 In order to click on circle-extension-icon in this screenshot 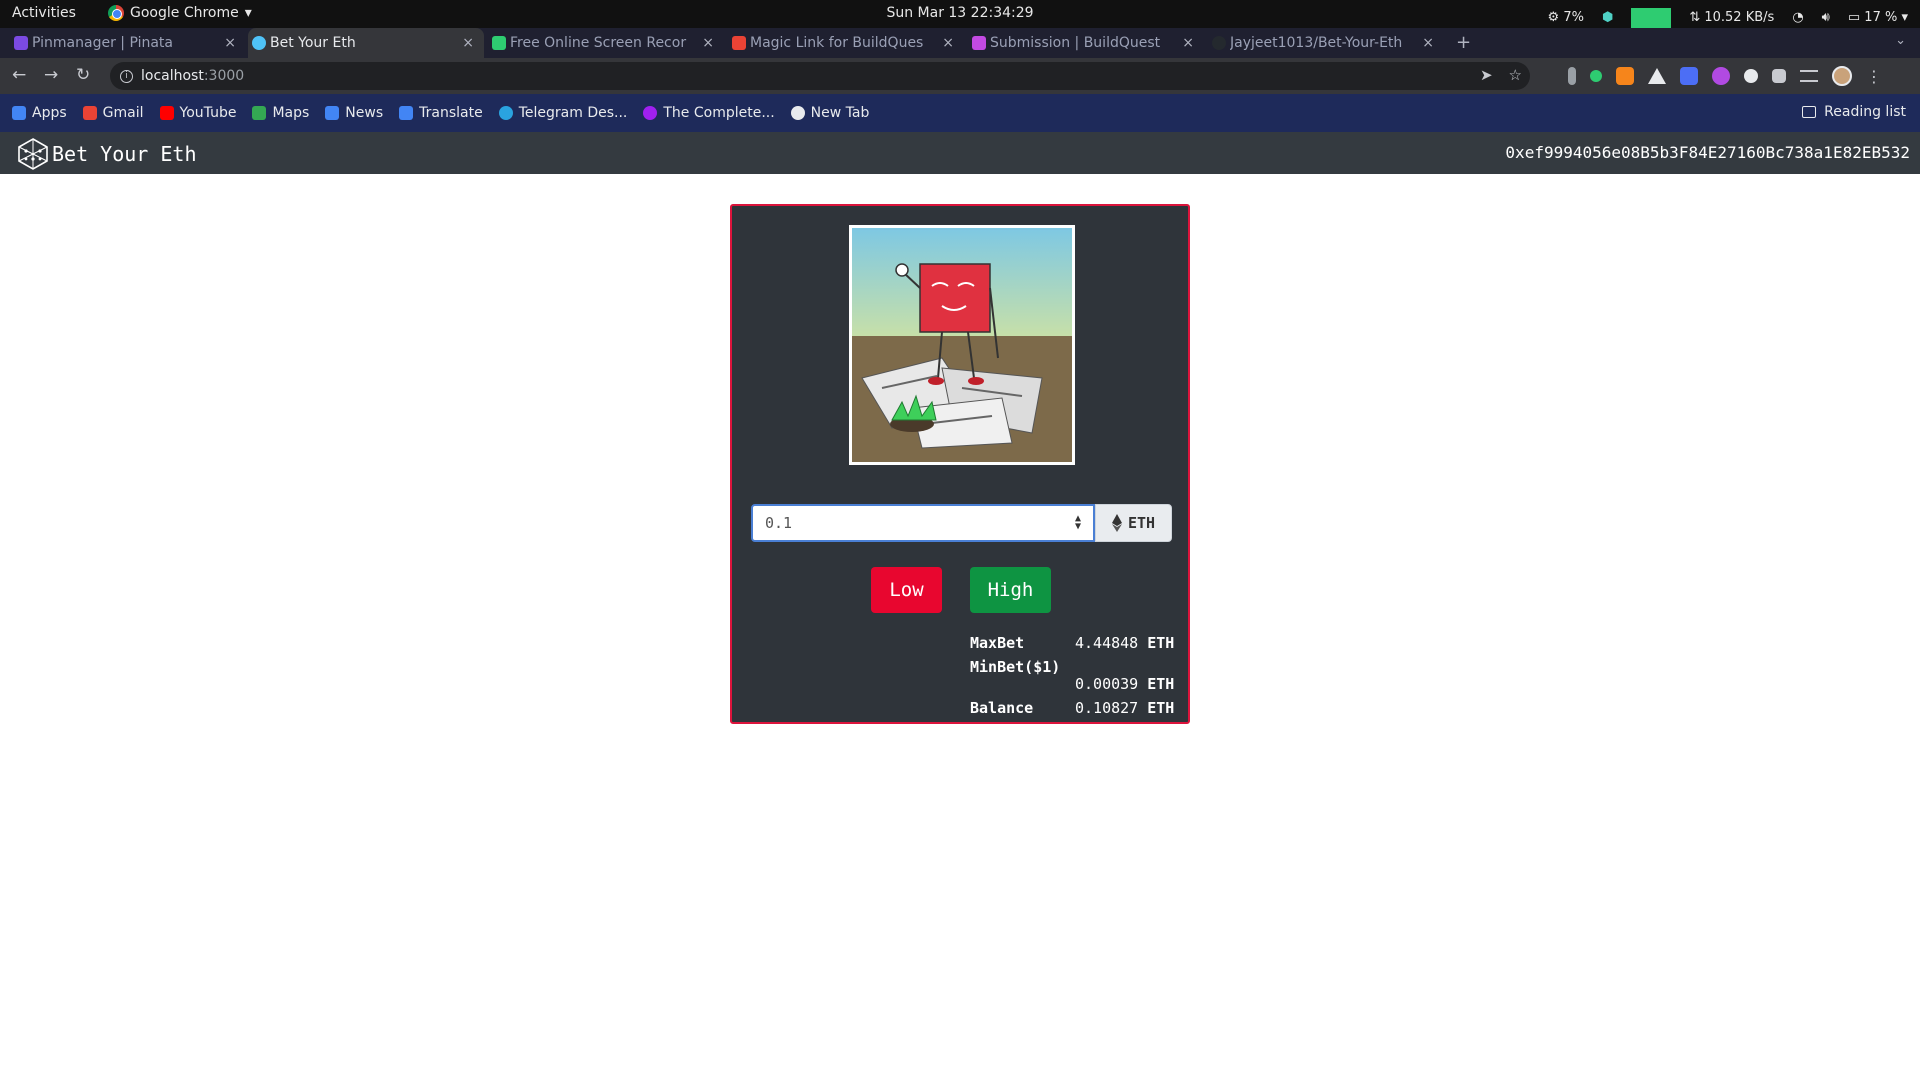, I will do `click(1751, 76)`.